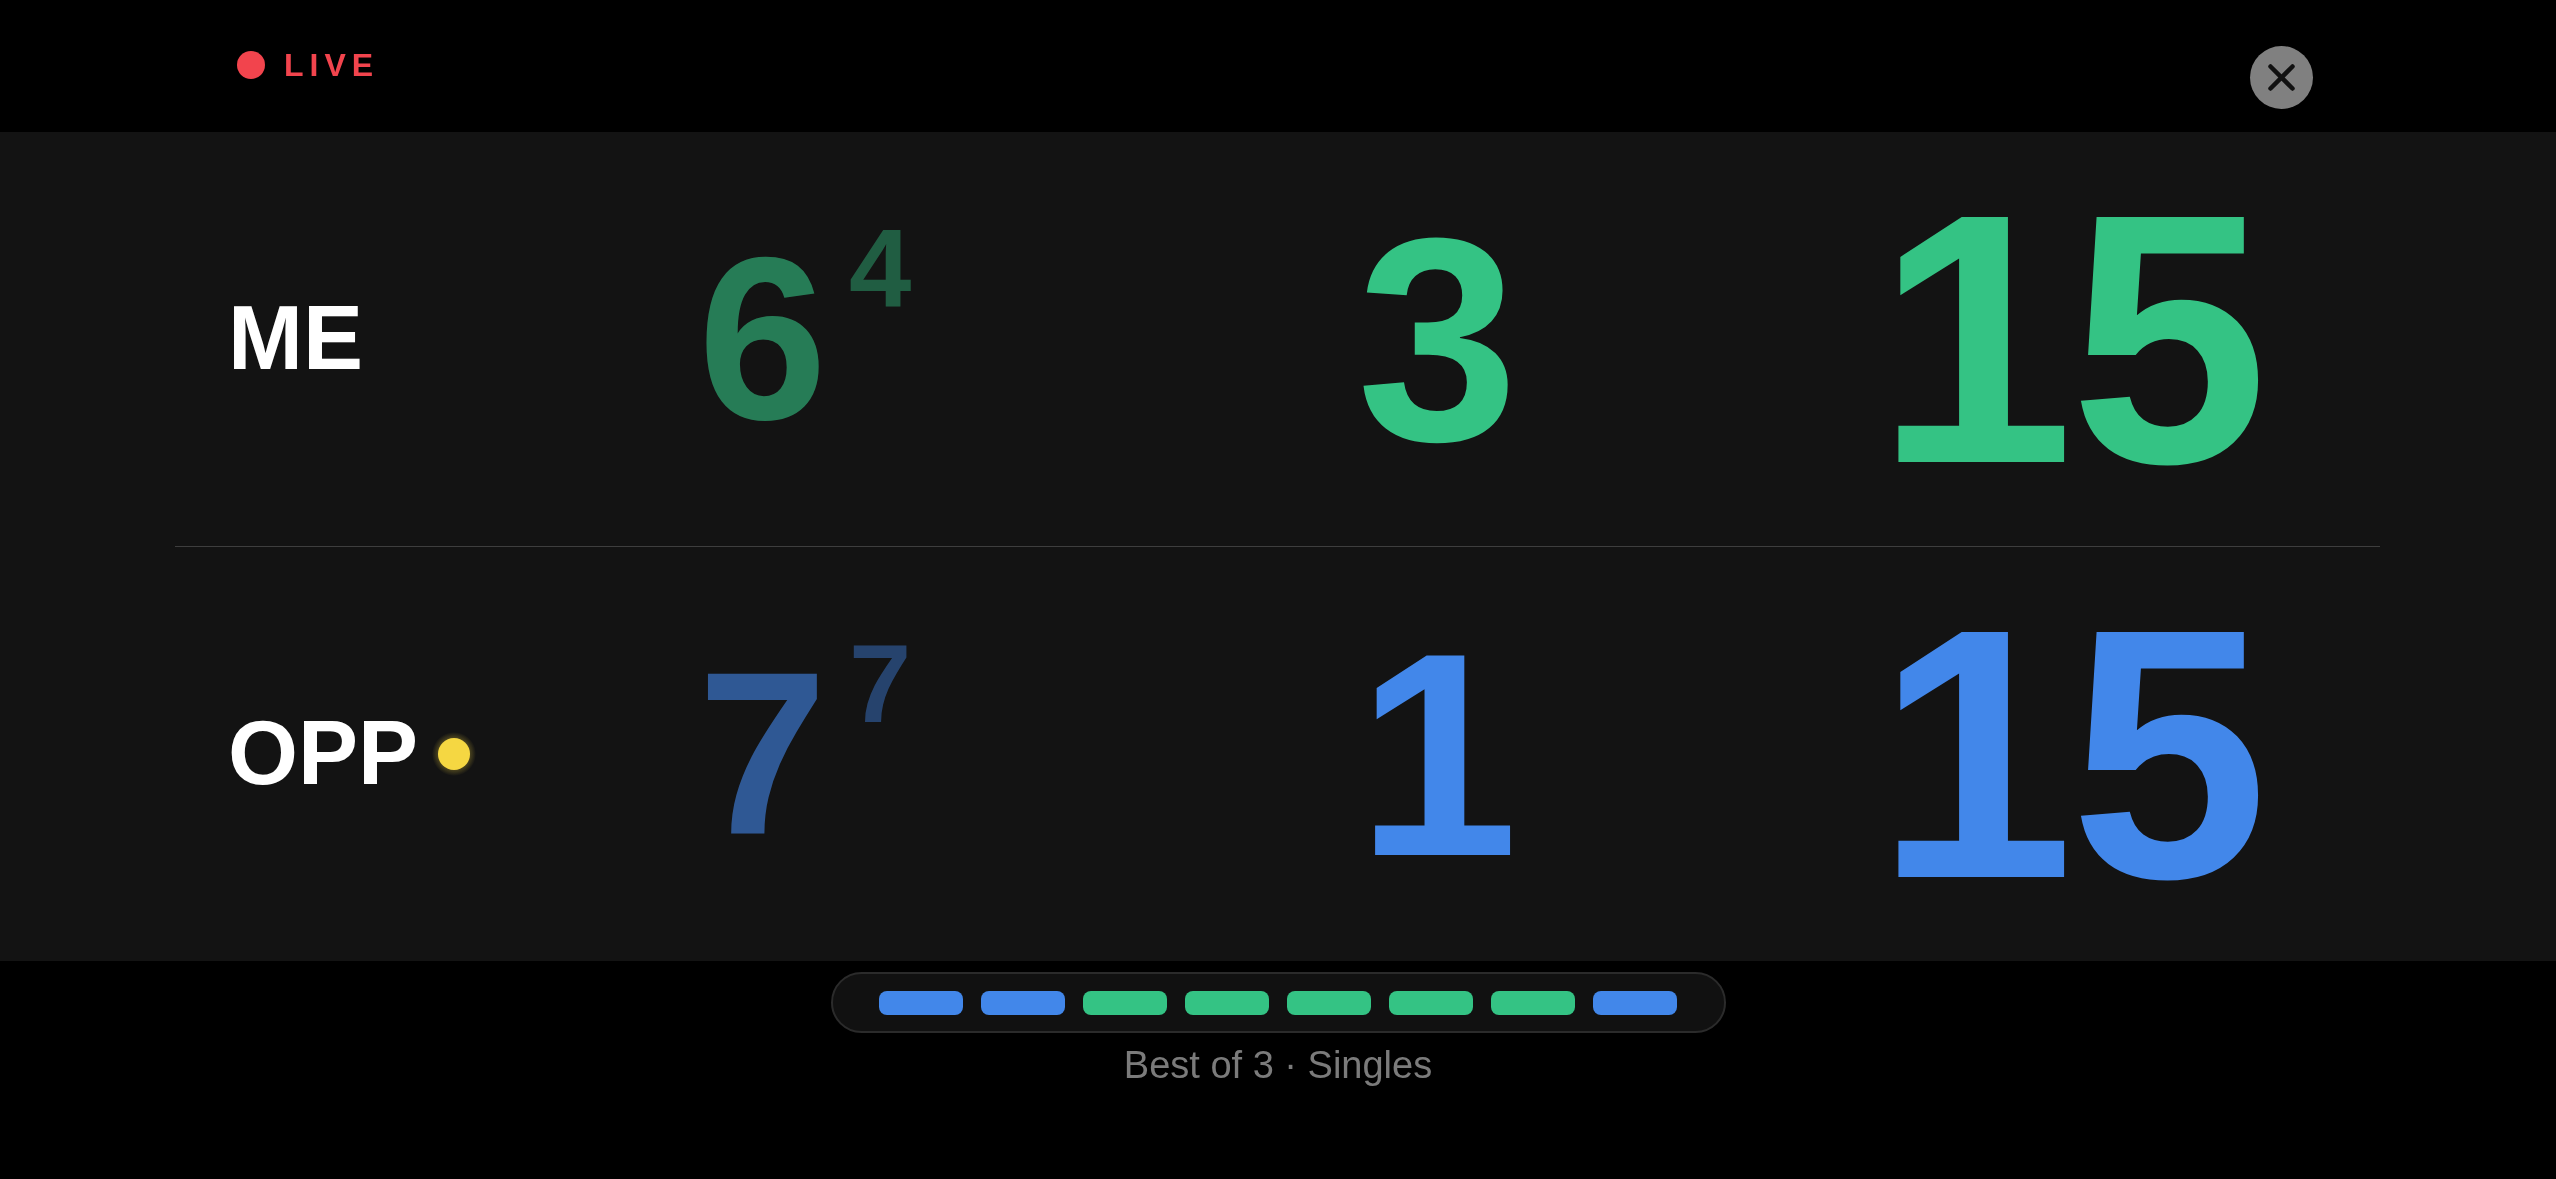  What do you see at coordinates (2281, 77) in the screenshot?
I see `close-icon` at bounding box center [2281, 77].